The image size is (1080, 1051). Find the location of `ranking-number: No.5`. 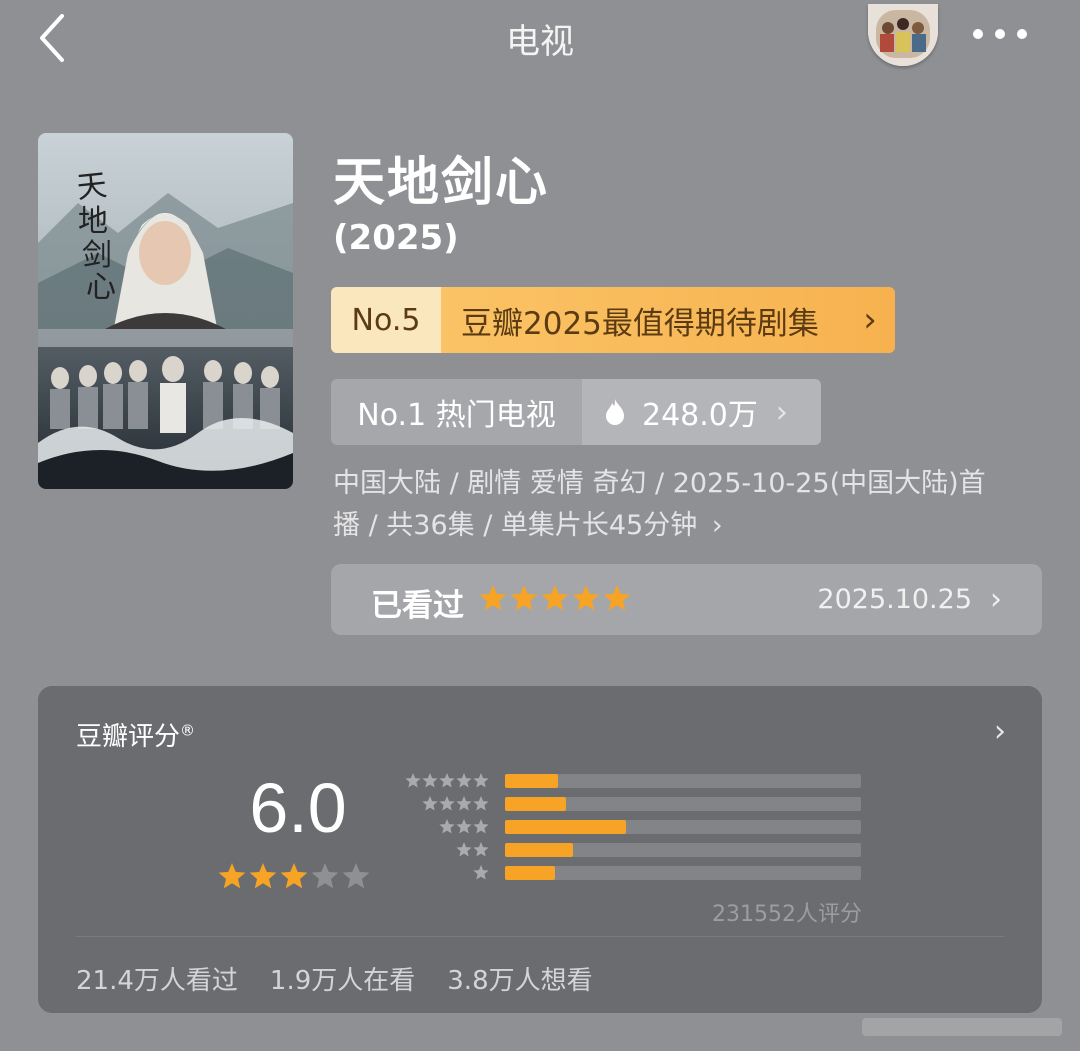

ranking-number: No.5 is located at coordinates (386, 320).